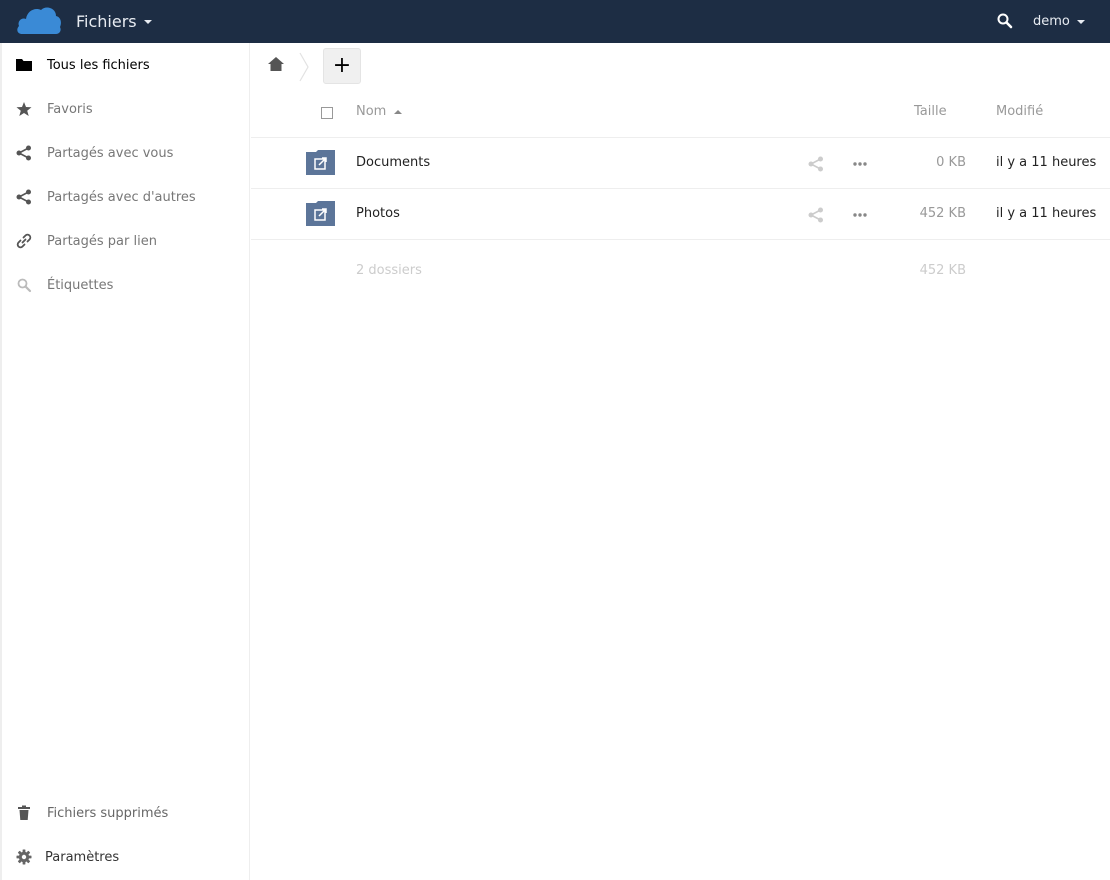  What do you see at coordinates (70, 109) in the screenshot?
I see `sidebar-item-label: Favoris` at bounding box center [70, 109].